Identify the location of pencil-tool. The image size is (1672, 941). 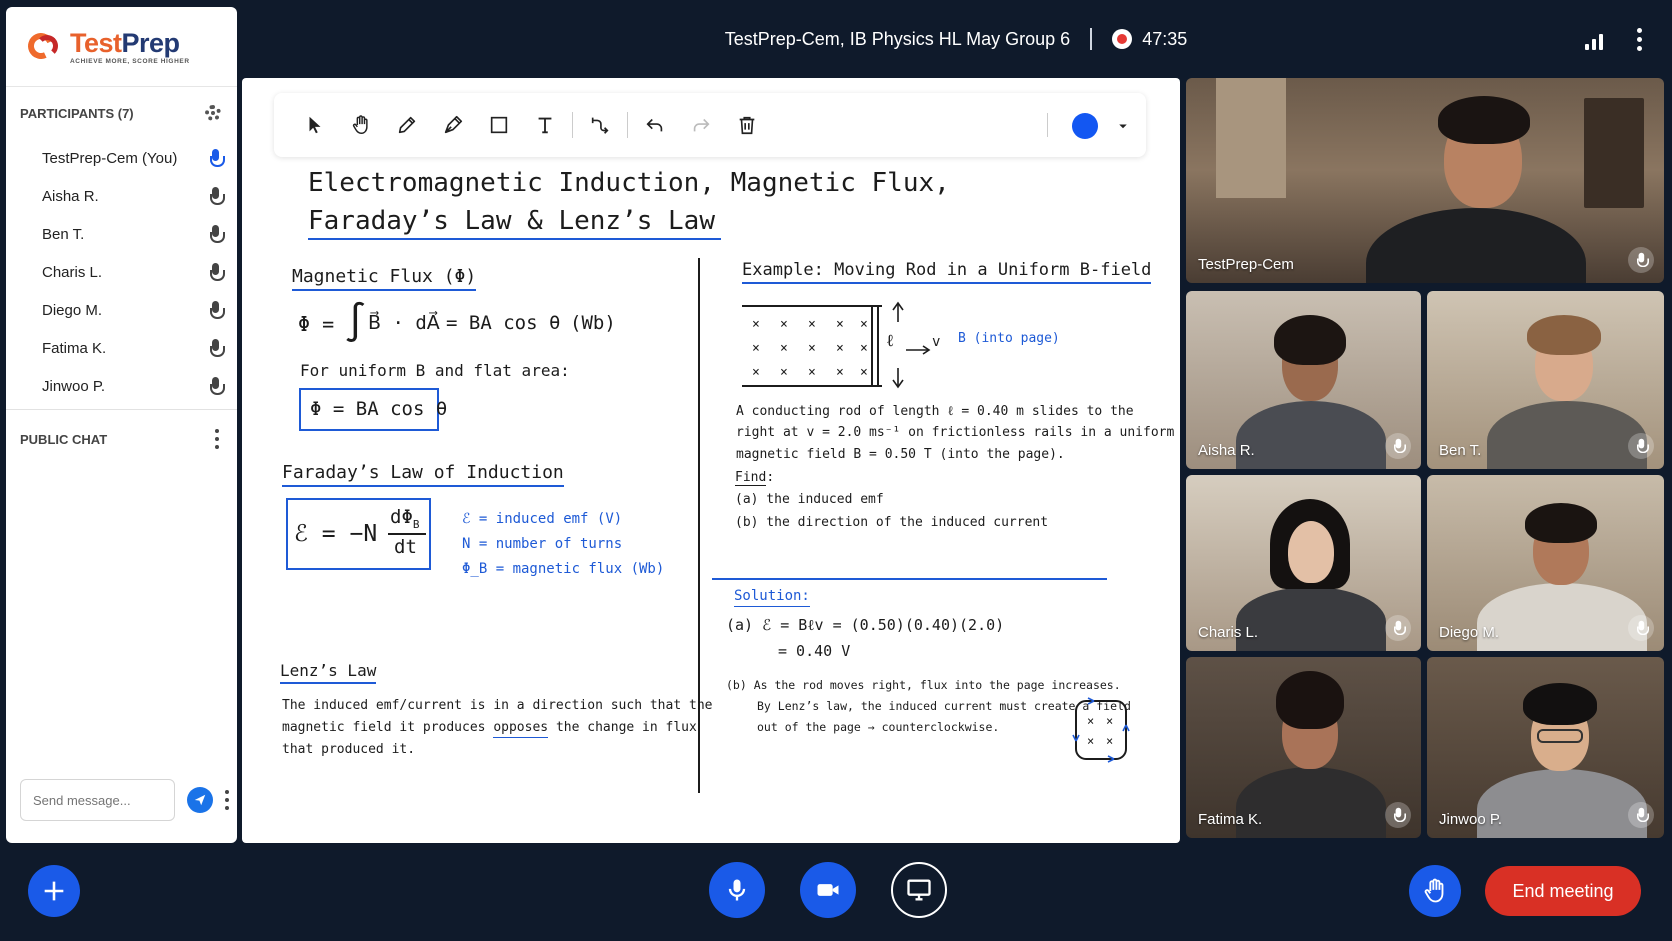
(407, 125).